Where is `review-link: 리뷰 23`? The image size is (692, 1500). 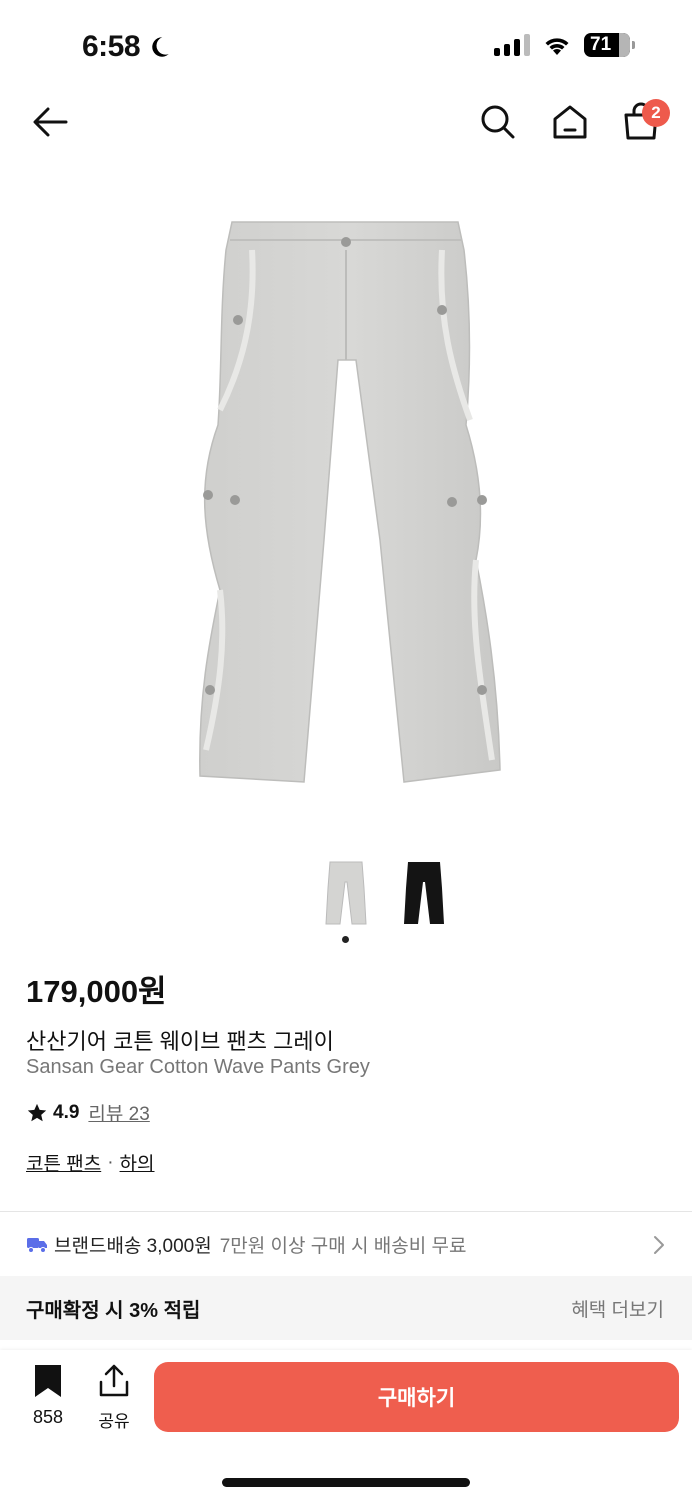
review-link: 리뷰 23 is located at coordinates (118, 1112).